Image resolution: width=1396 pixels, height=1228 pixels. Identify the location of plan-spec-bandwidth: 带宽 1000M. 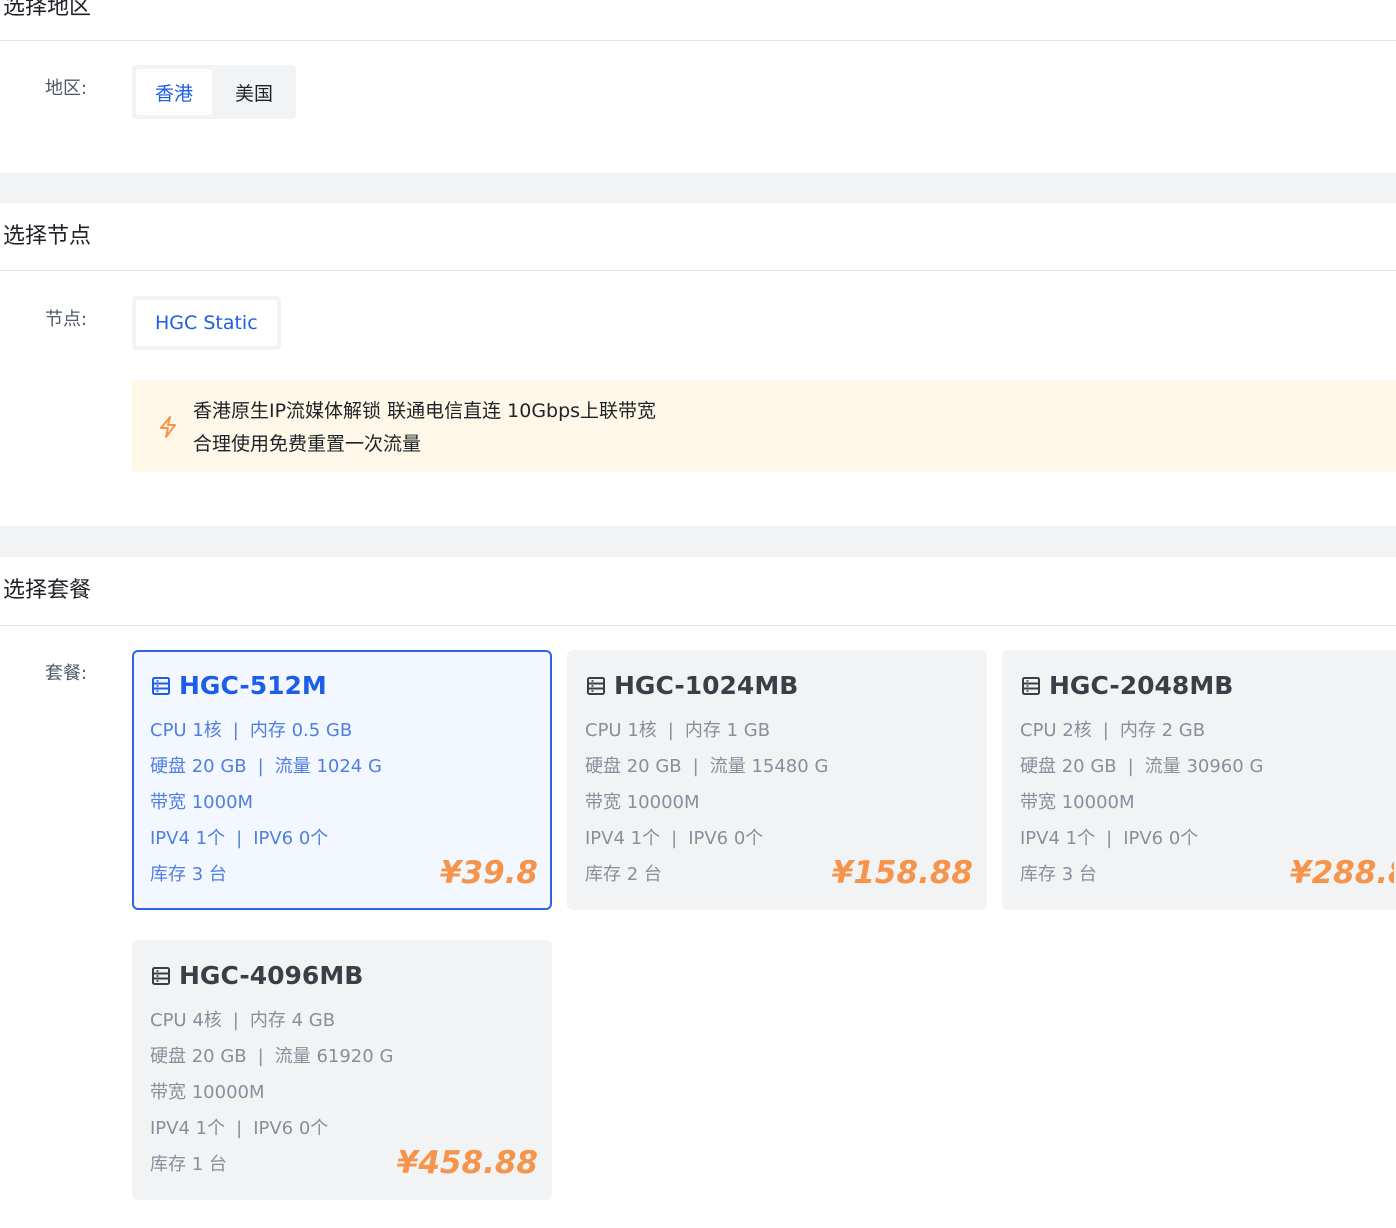
(202, 802).